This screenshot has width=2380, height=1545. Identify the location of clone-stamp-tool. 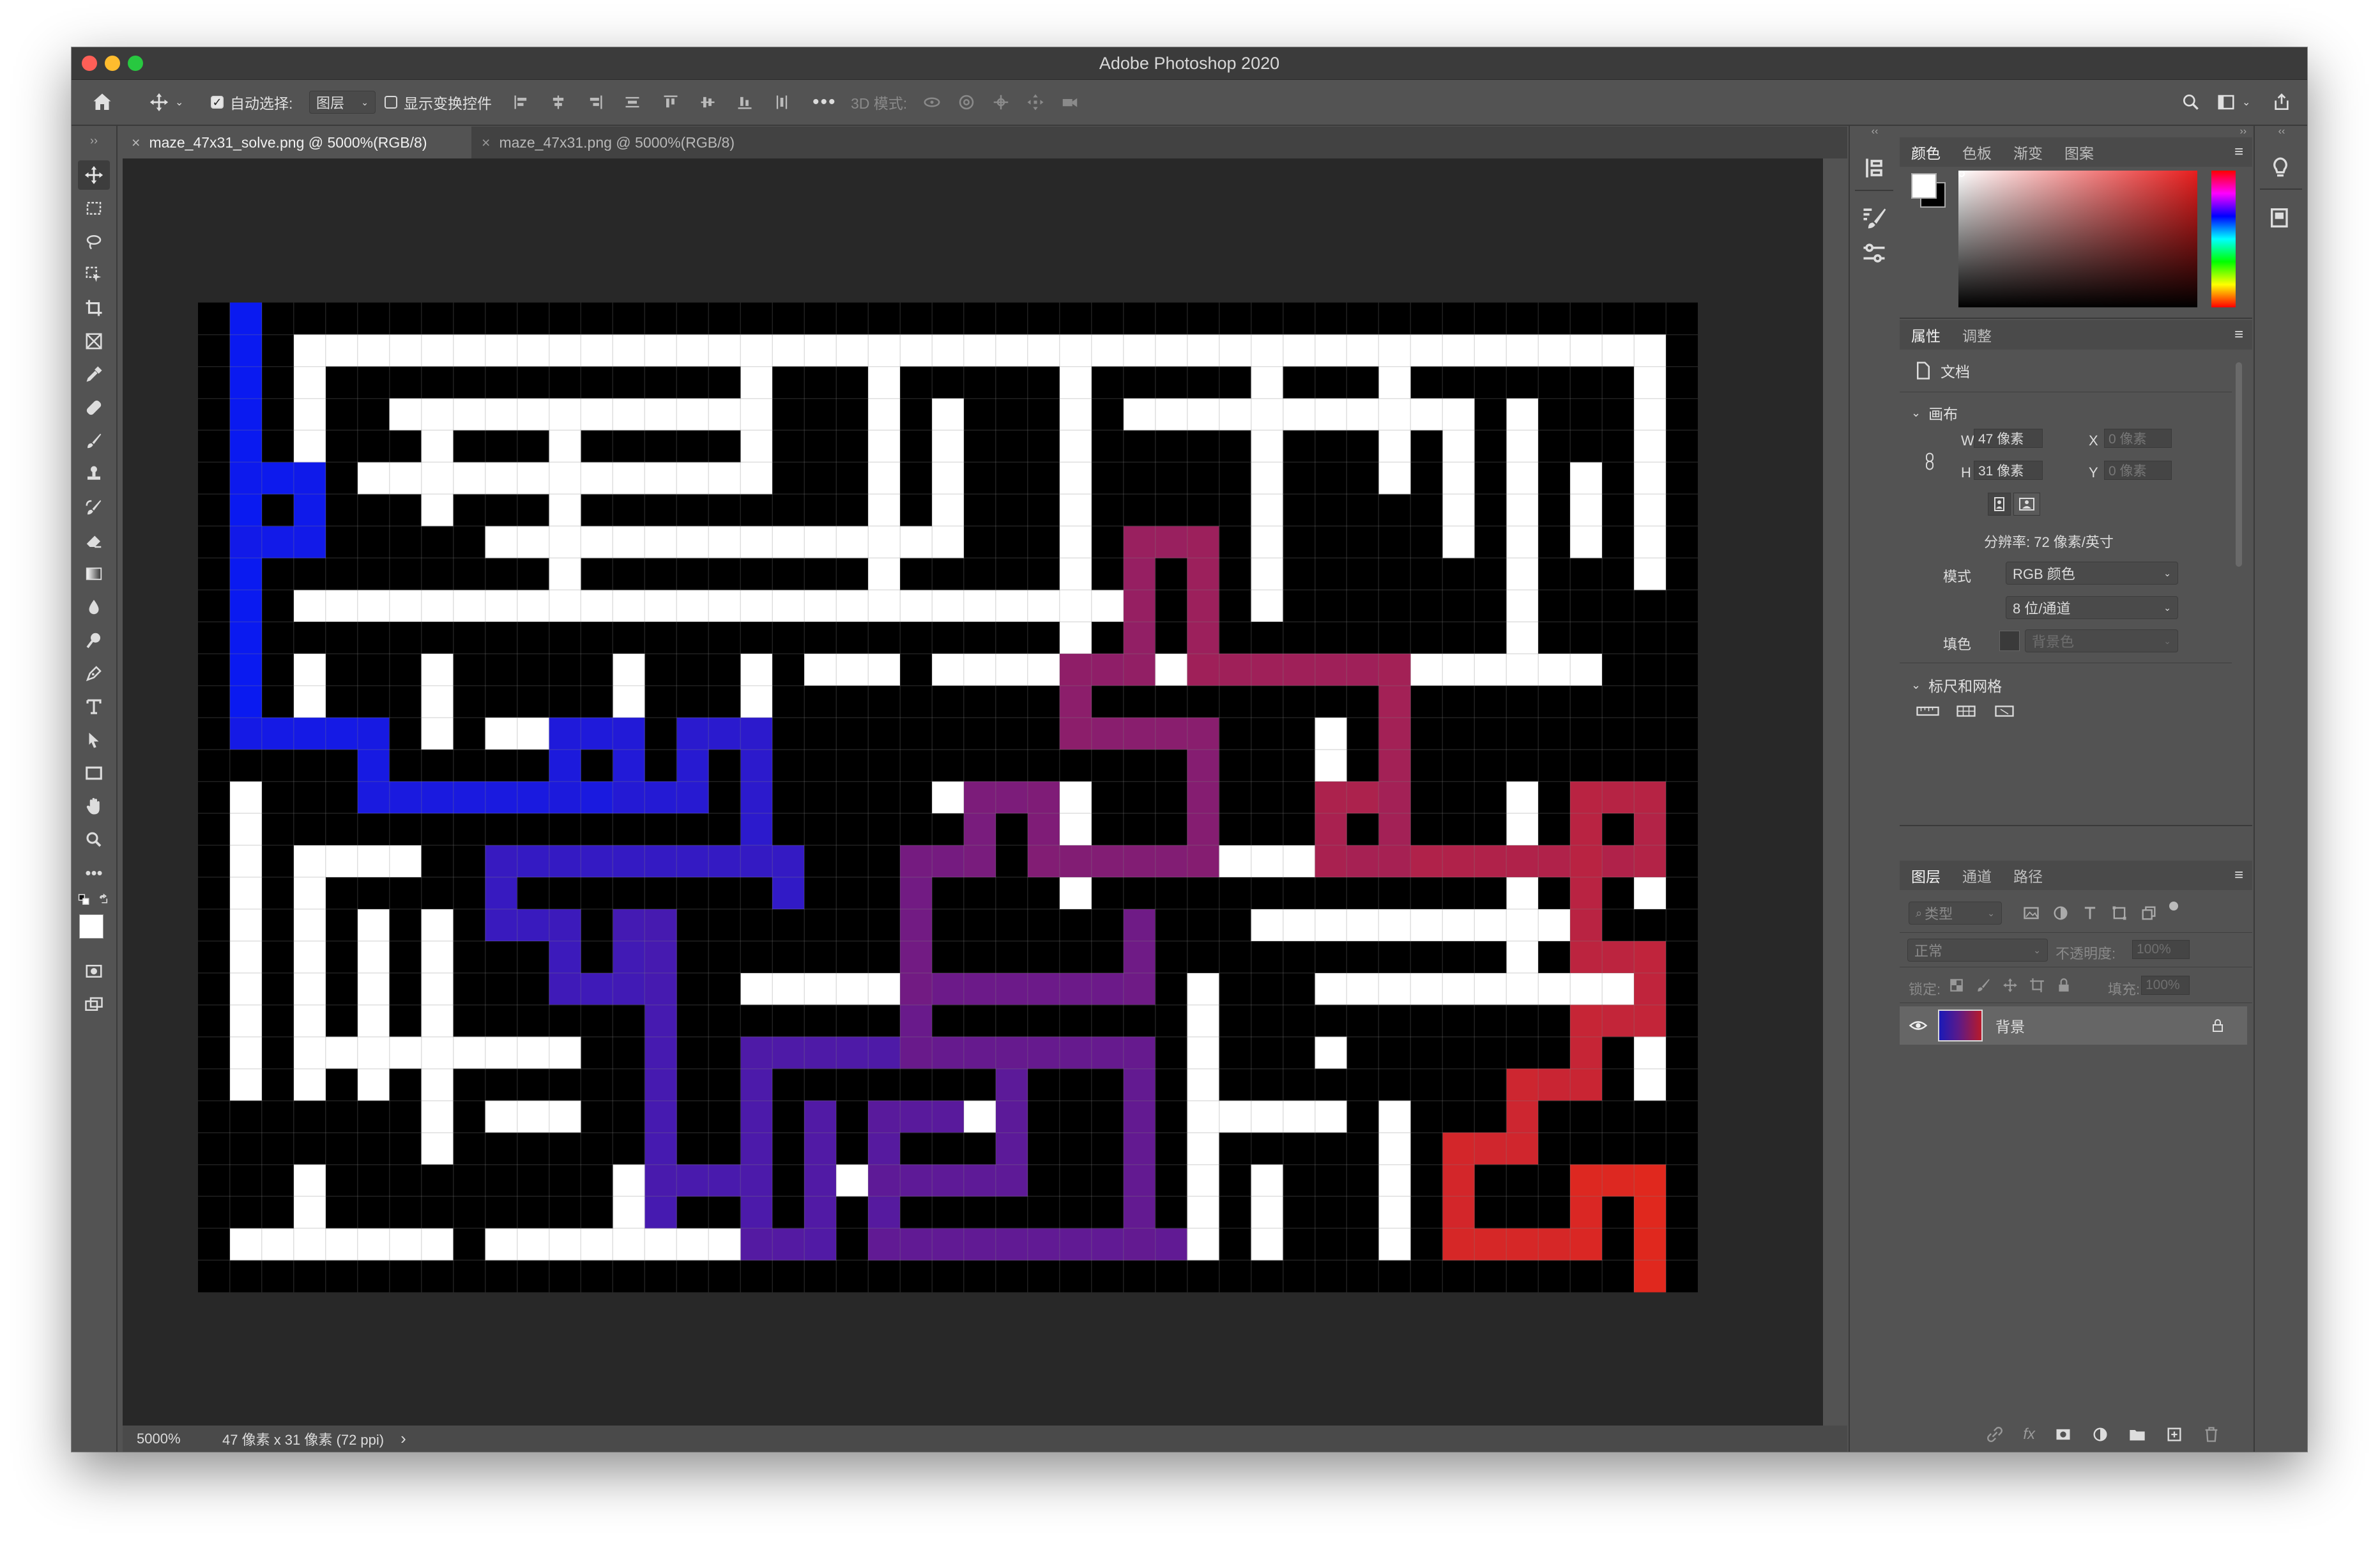
(94, 474).